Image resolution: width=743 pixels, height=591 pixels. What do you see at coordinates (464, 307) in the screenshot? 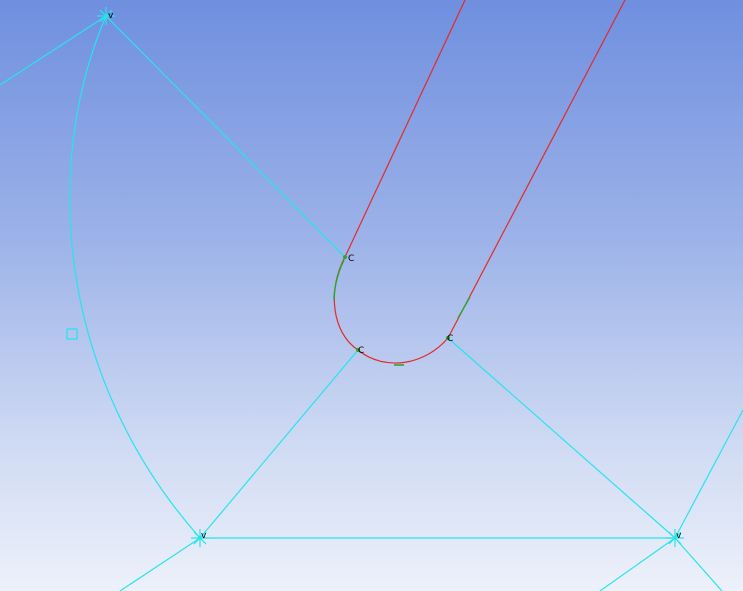
I see `edge-right-straight-selection` at bounding box center [464, 307].